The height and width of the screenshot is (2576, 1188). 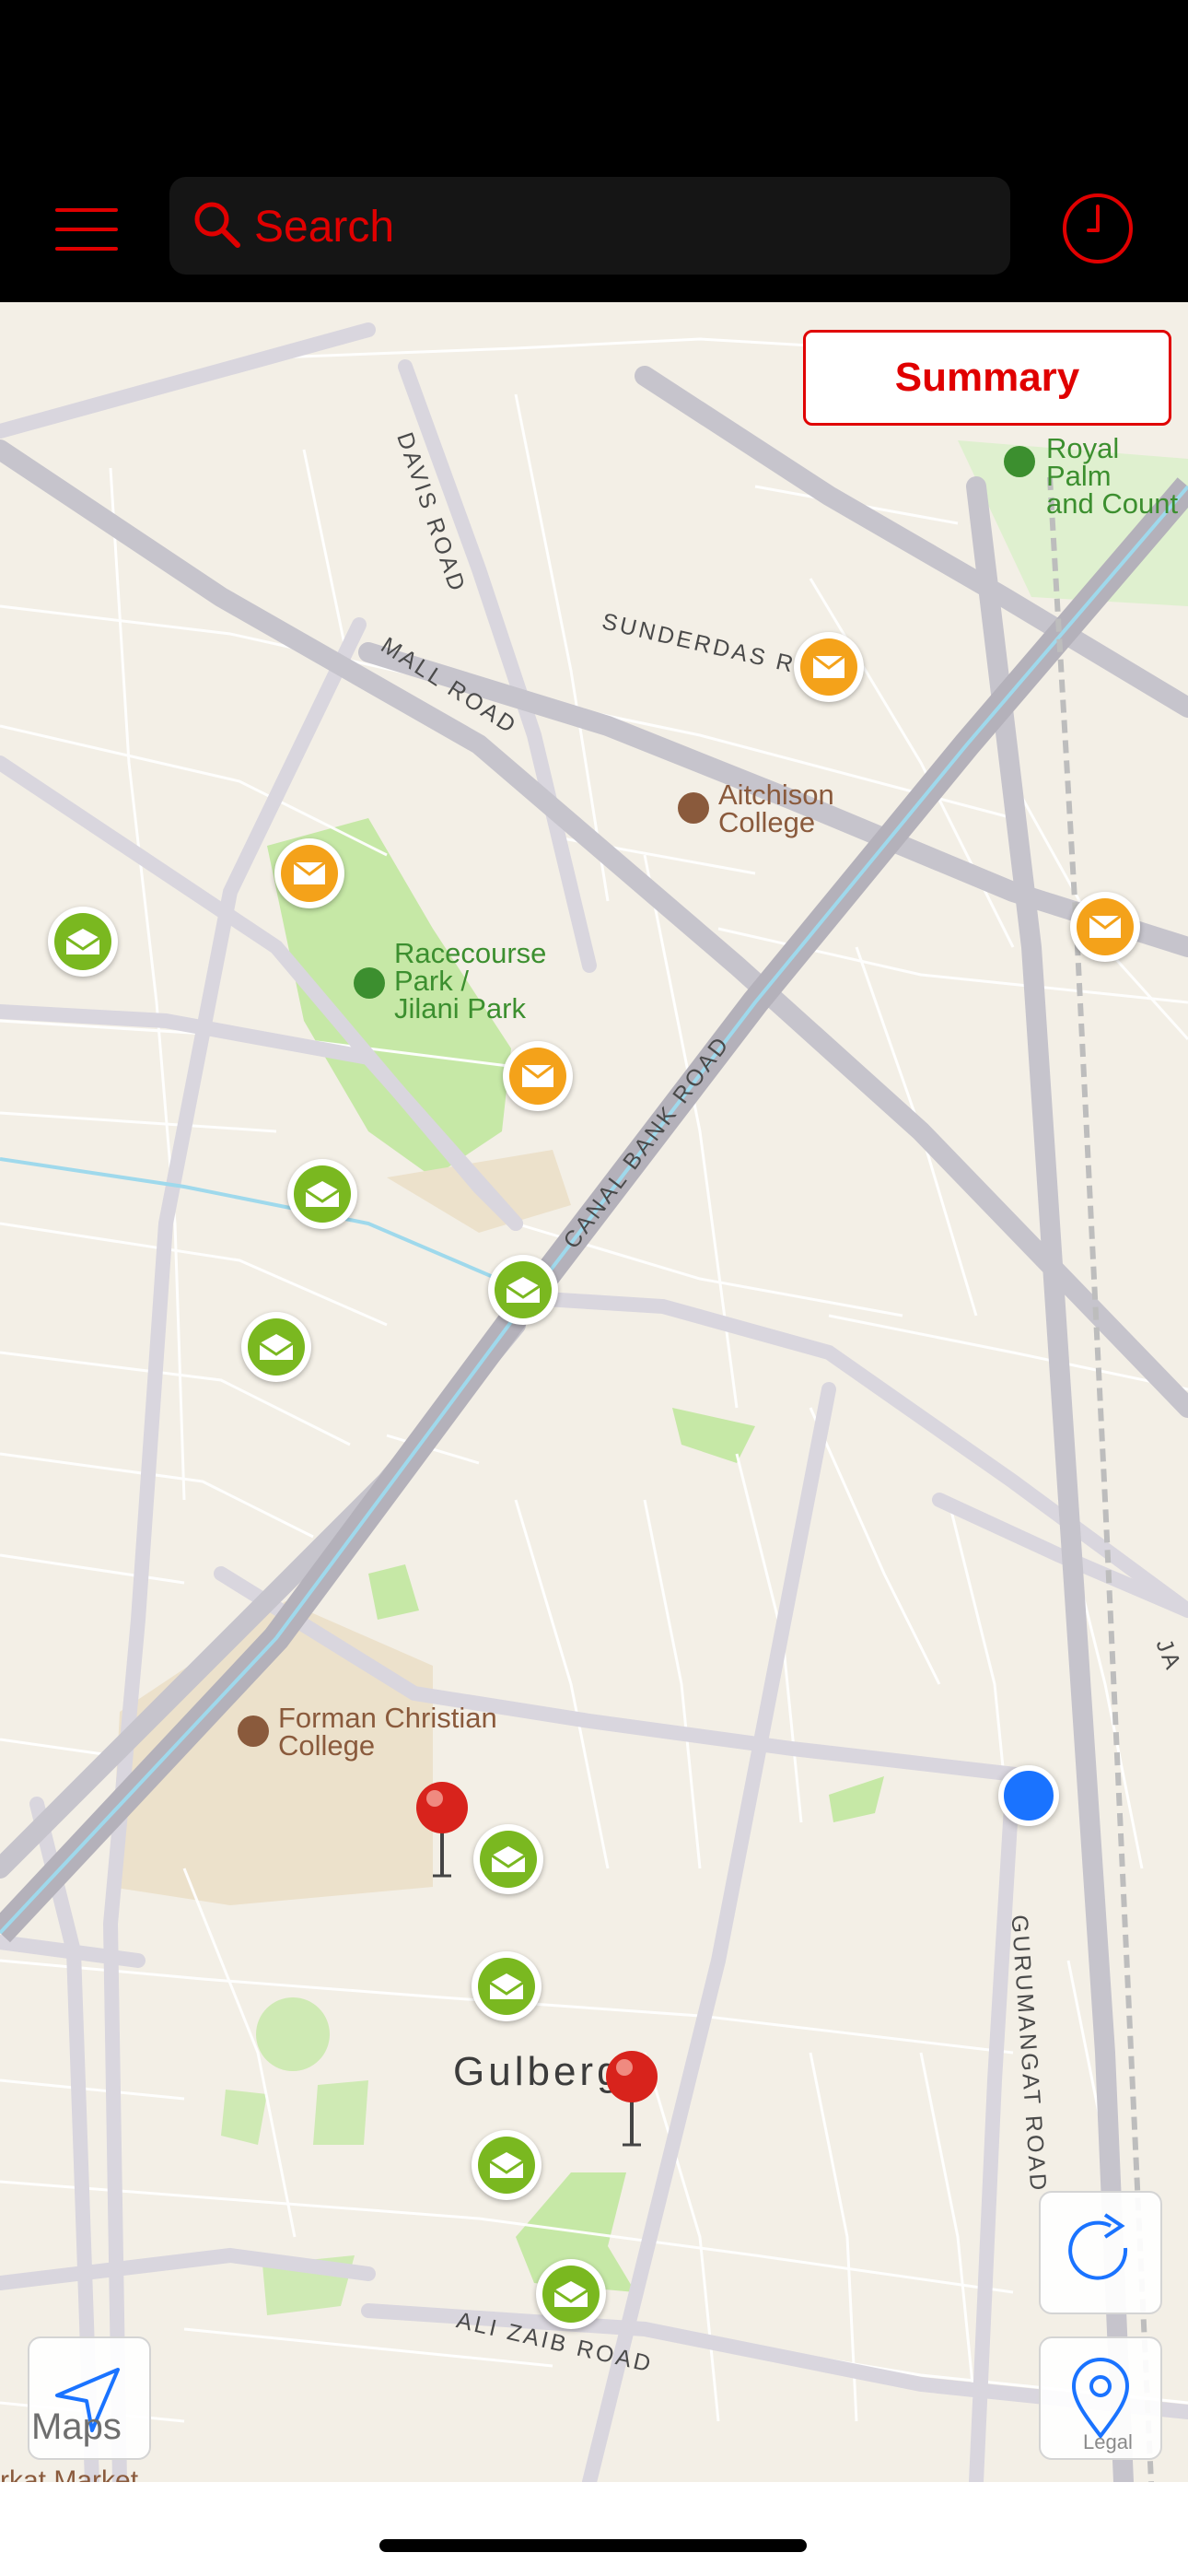 What do you see at coordinates (253, 1731) in the screenshot?
I see `graduation-cap-icon` at bounding box center [253, 1731].